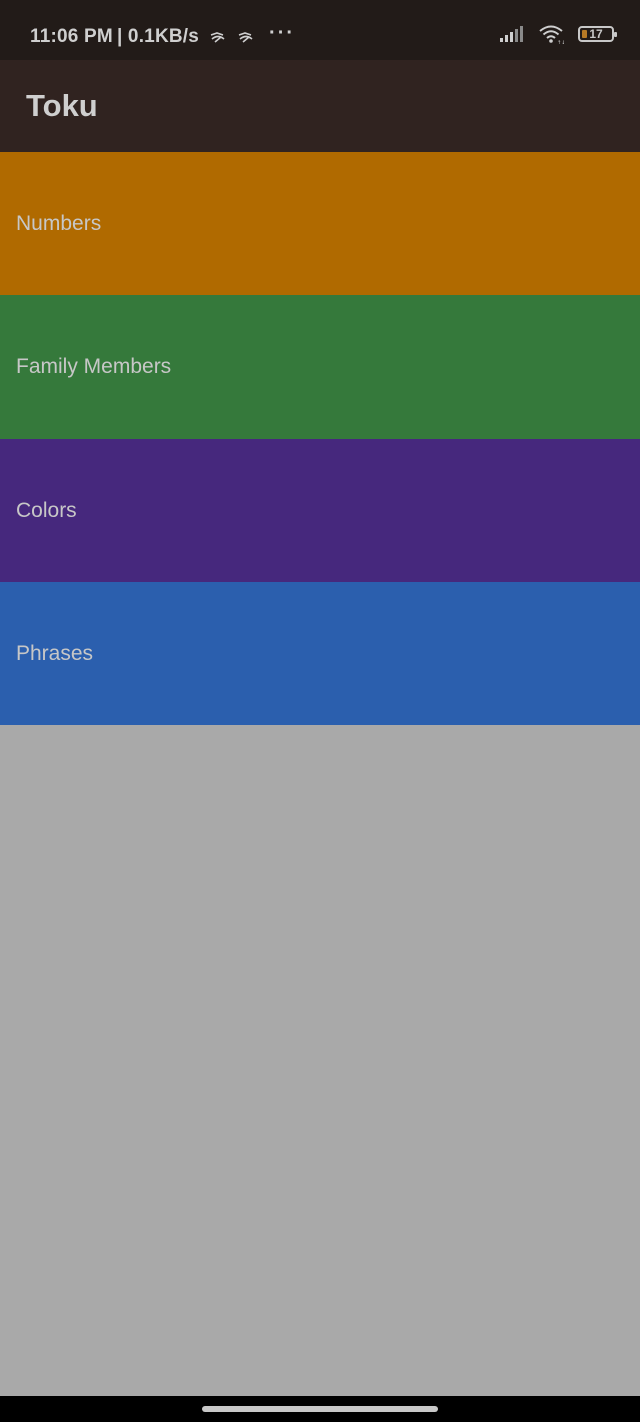 This screenshot has width=640, height=1422. Describe the element at coordinates (320, 510) in the screenshot. I see `category-item-colors: Colors` at that location.